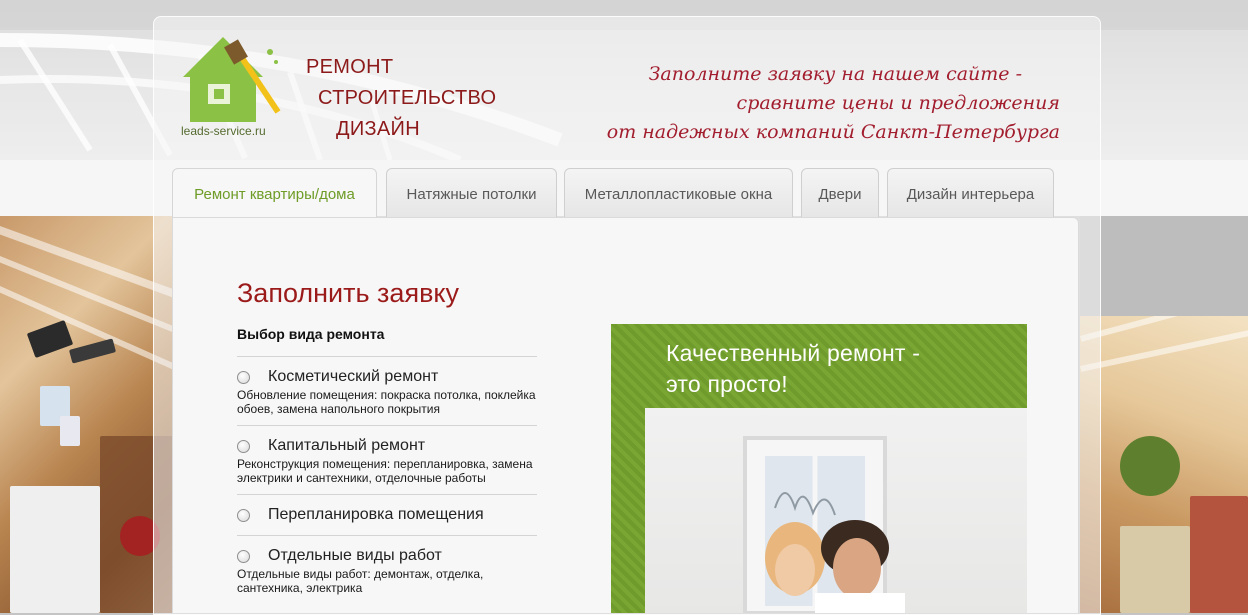  Describe the element at coordinates (311, 334) in the screenshot. I see `form-subtitle: Выбор вида ремонта` at that location.